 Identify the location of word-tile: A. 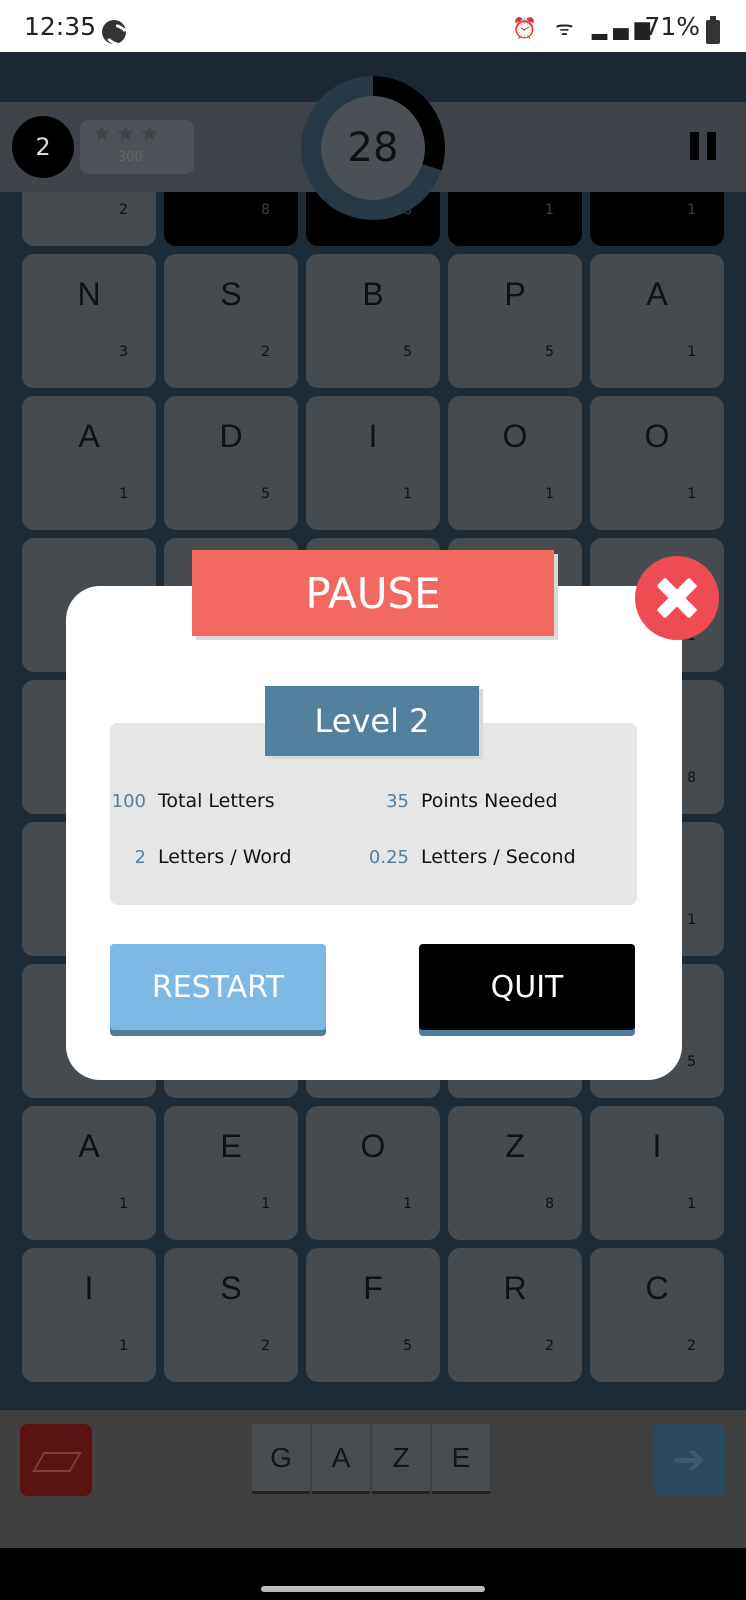
(341, 1459).